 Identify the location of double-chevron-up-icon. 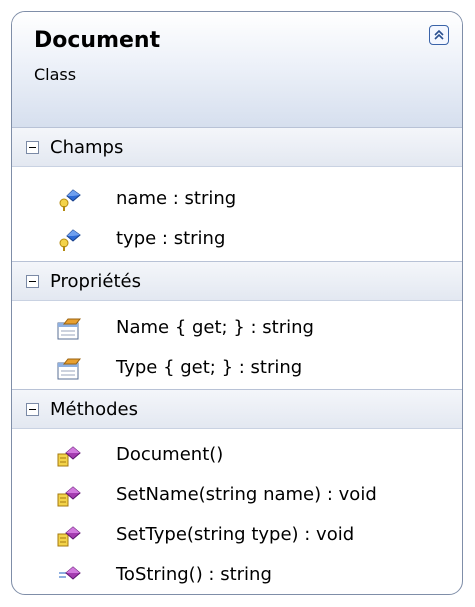
(439, 34).